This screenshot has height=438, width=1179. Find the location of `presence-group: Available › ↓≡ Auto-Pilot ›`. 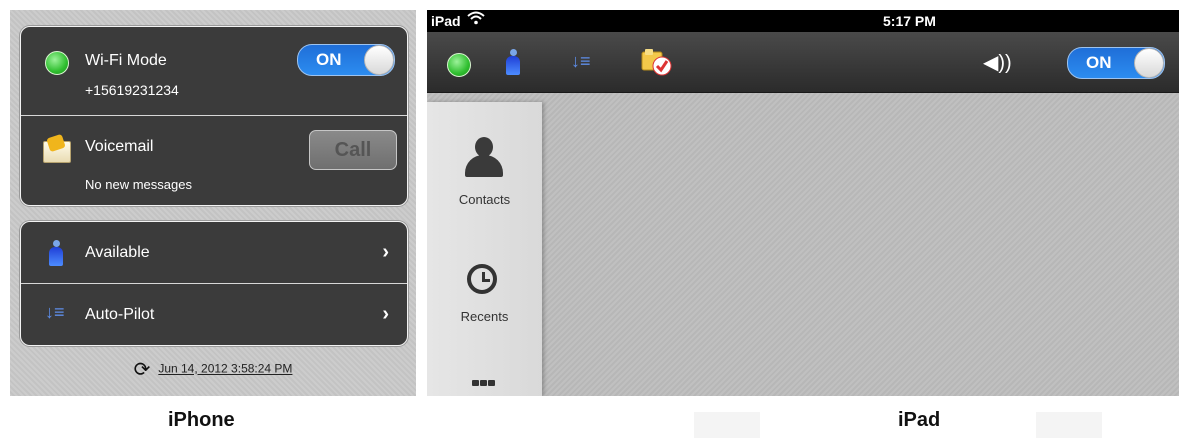

presence-group: Available › ↓≡ Auto-Pilot › is located at coordinates (214, 283).